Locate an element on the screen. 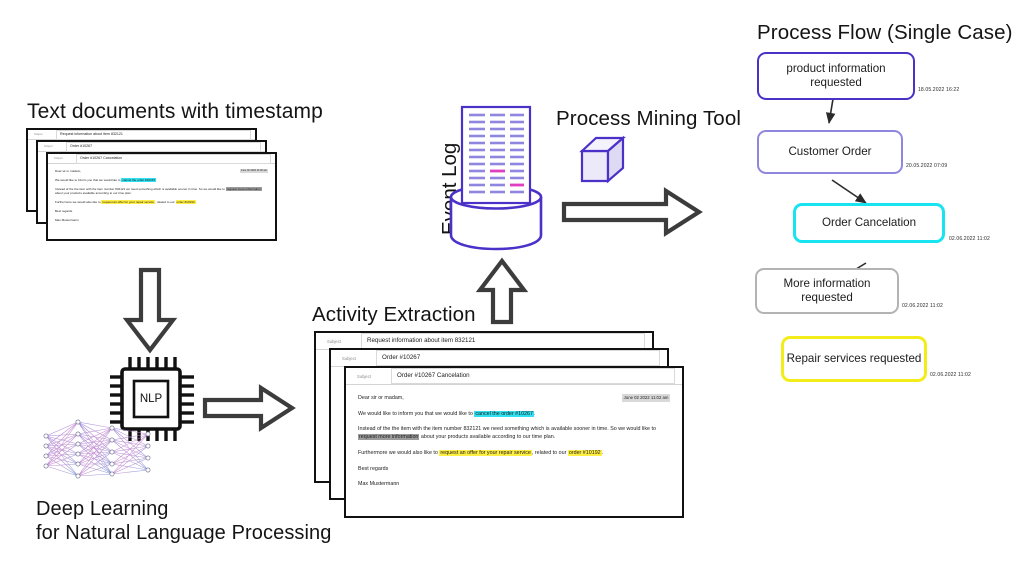 Image resolution: width=1024 pixels, height=562 pixels. process-step-0: product information requested is located at coordinates (836, 76).